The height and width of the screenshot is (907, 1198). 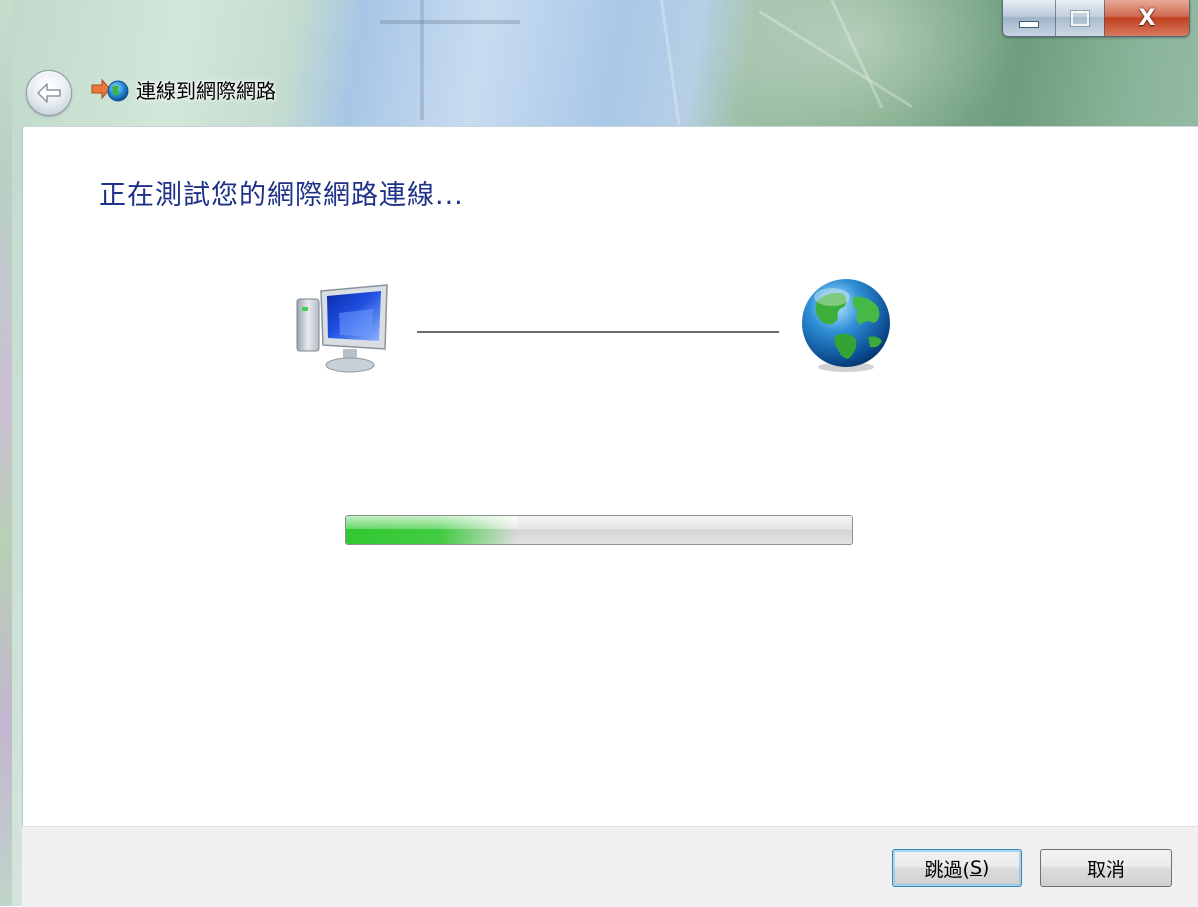 I want to click on minimize-icon, so click(x=1029, y=24).